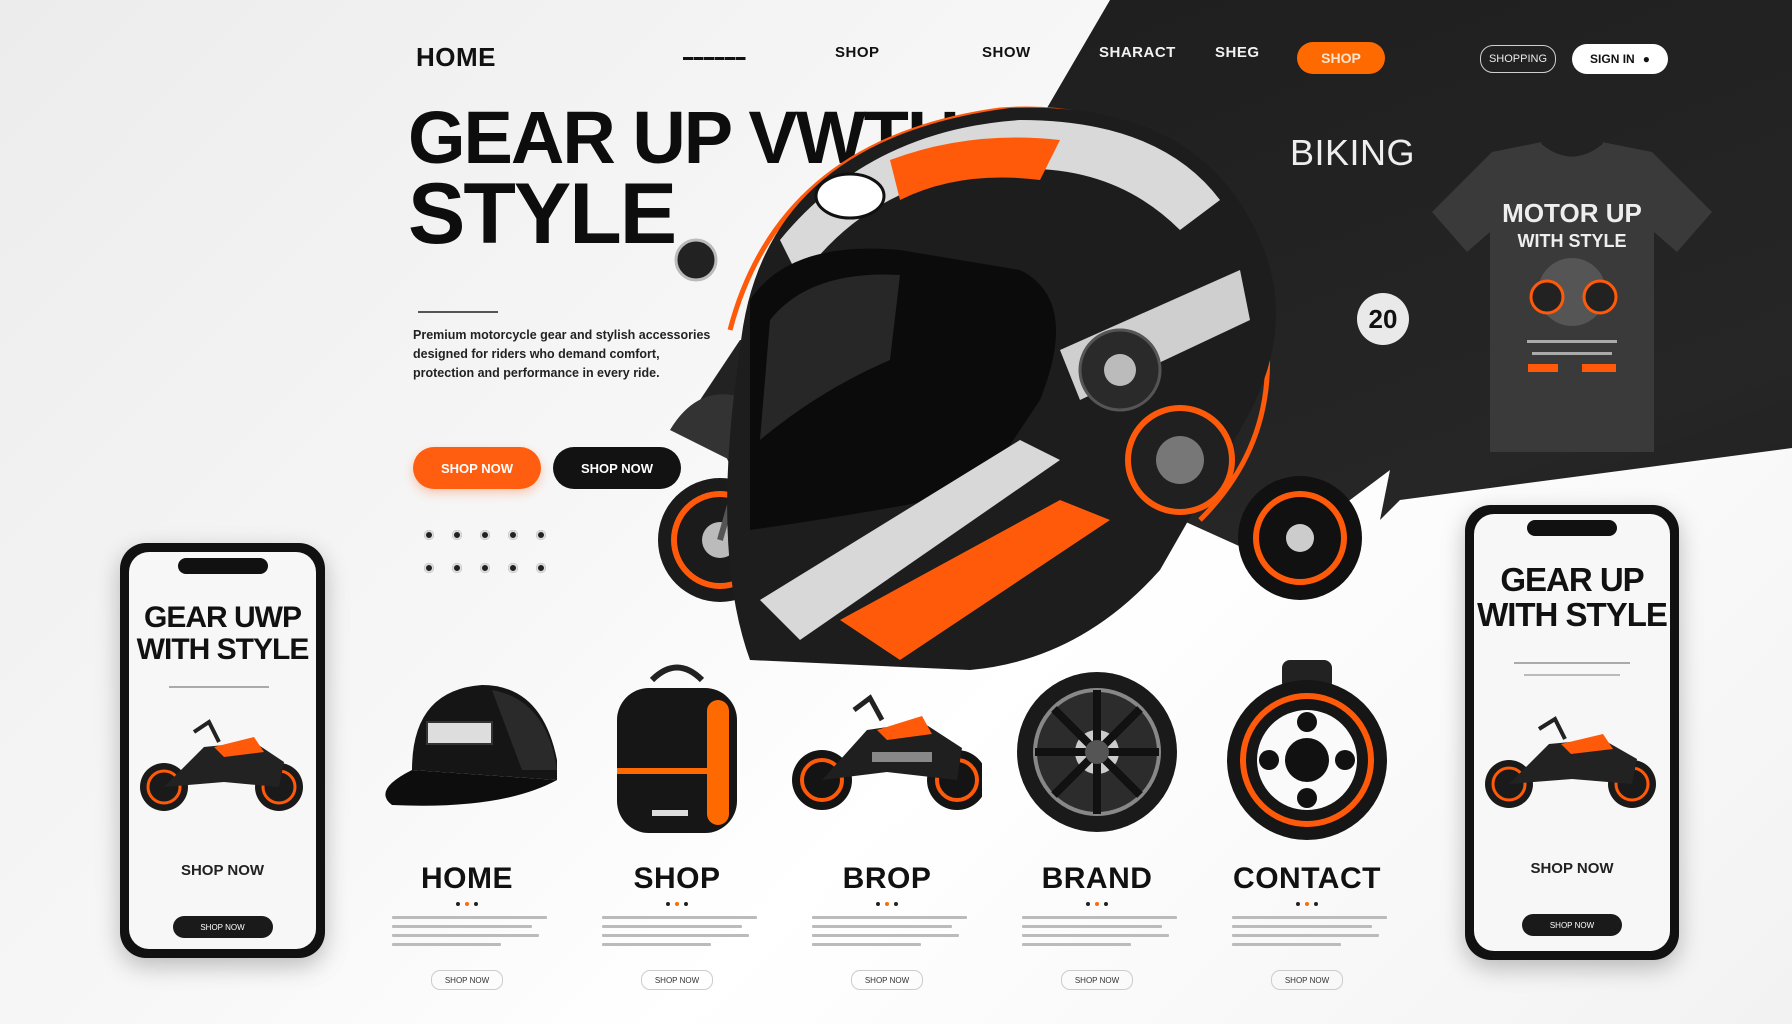 The image size is (1792, 1024). What do you see at coordinates (467, 980) in the screenshot?
I see `product-link-home: SHOP NOW` at bounding box center [467, 980].